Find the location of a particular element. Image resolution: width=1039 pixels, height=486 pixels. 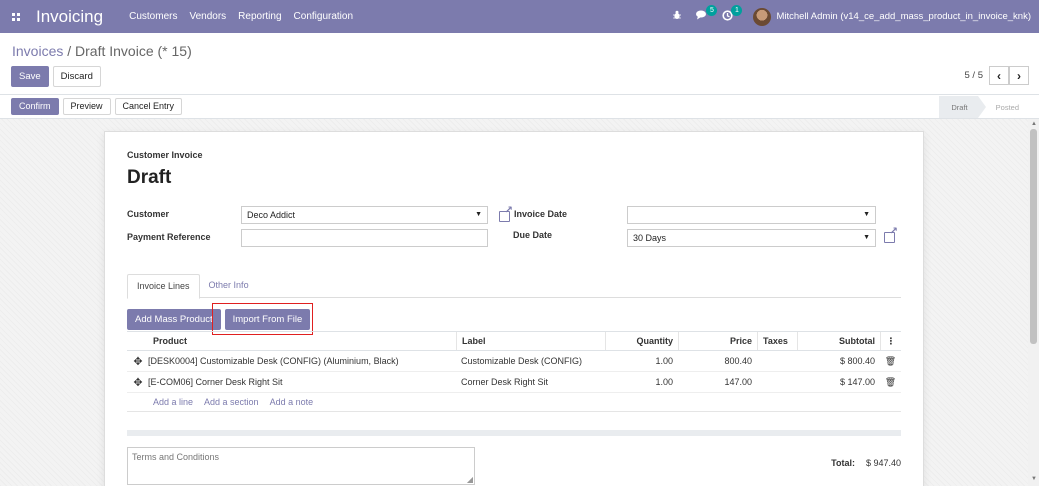

column-quantity: Quantity is located at coordinates (641, 341).